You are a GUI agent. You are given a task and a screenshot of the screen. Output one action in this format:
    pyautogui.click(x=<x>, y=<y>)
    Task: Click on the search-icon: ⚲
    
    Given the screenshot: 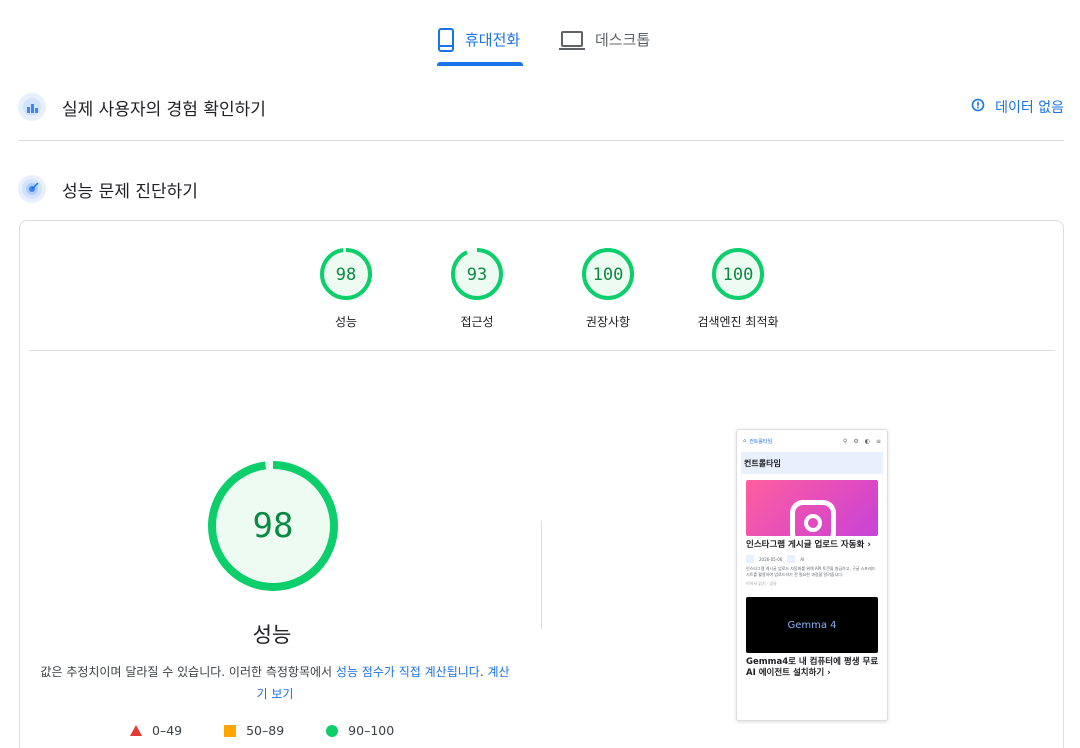 What is the action you would take?
    pyautogui.click(x=845, y=441)
    